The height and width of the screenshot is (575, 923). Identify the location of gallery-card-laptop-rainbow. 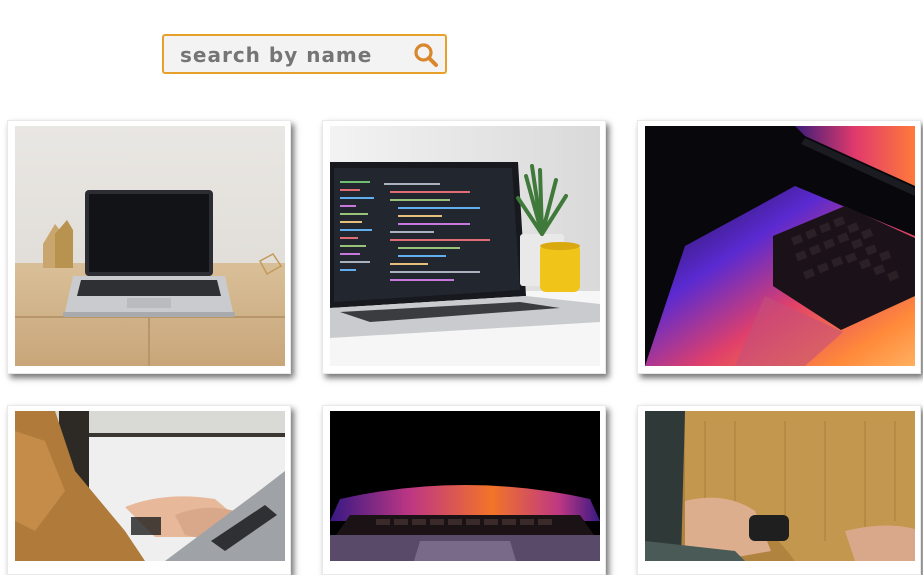
(779, 247).